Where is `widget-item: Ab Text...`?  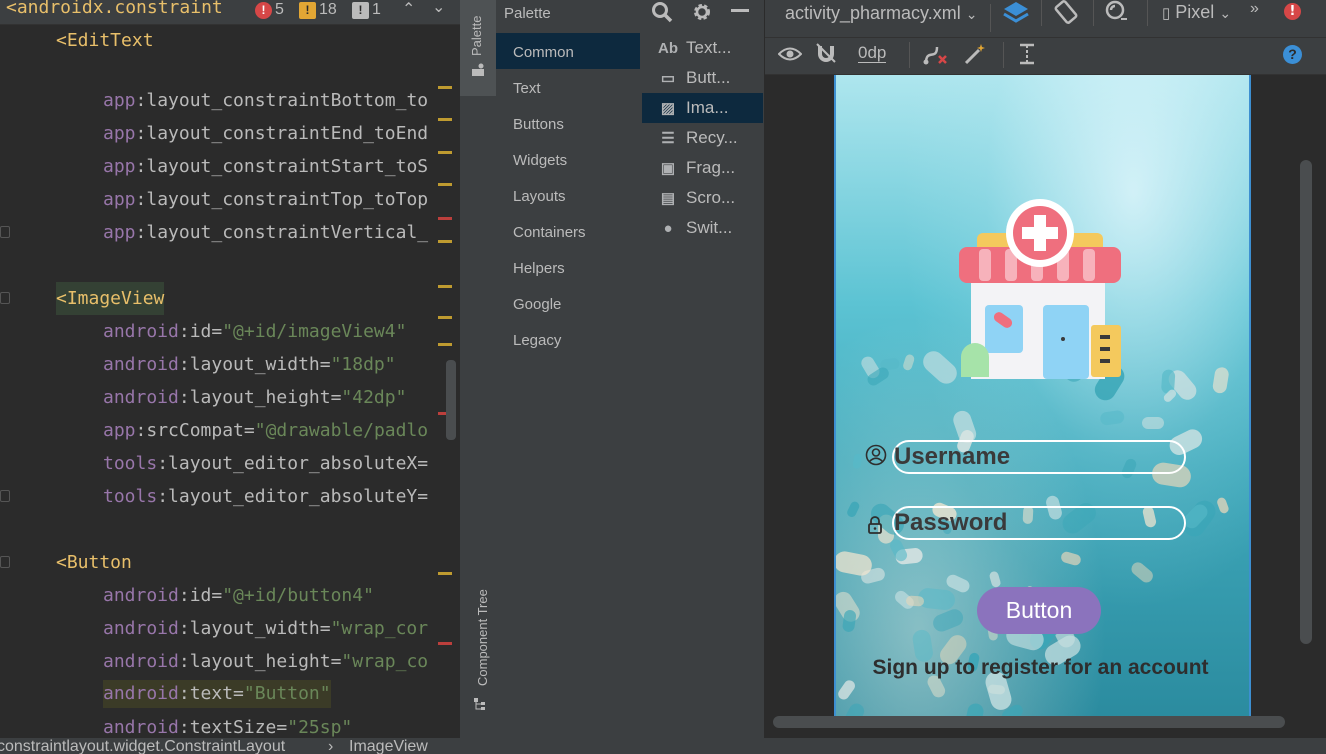 widget-item: Ab Text... is located at coordinates (694, 48).